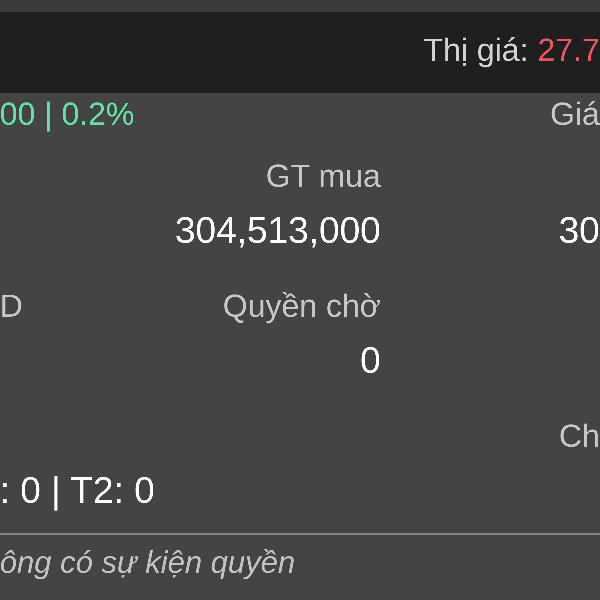 Image resolution: width=600 pixels, height=600 pixels. What do you see at coordinates (476, 50) in the screenshot?
I see `market-price-label: Thị giá:` at bounding box center [476, 50].